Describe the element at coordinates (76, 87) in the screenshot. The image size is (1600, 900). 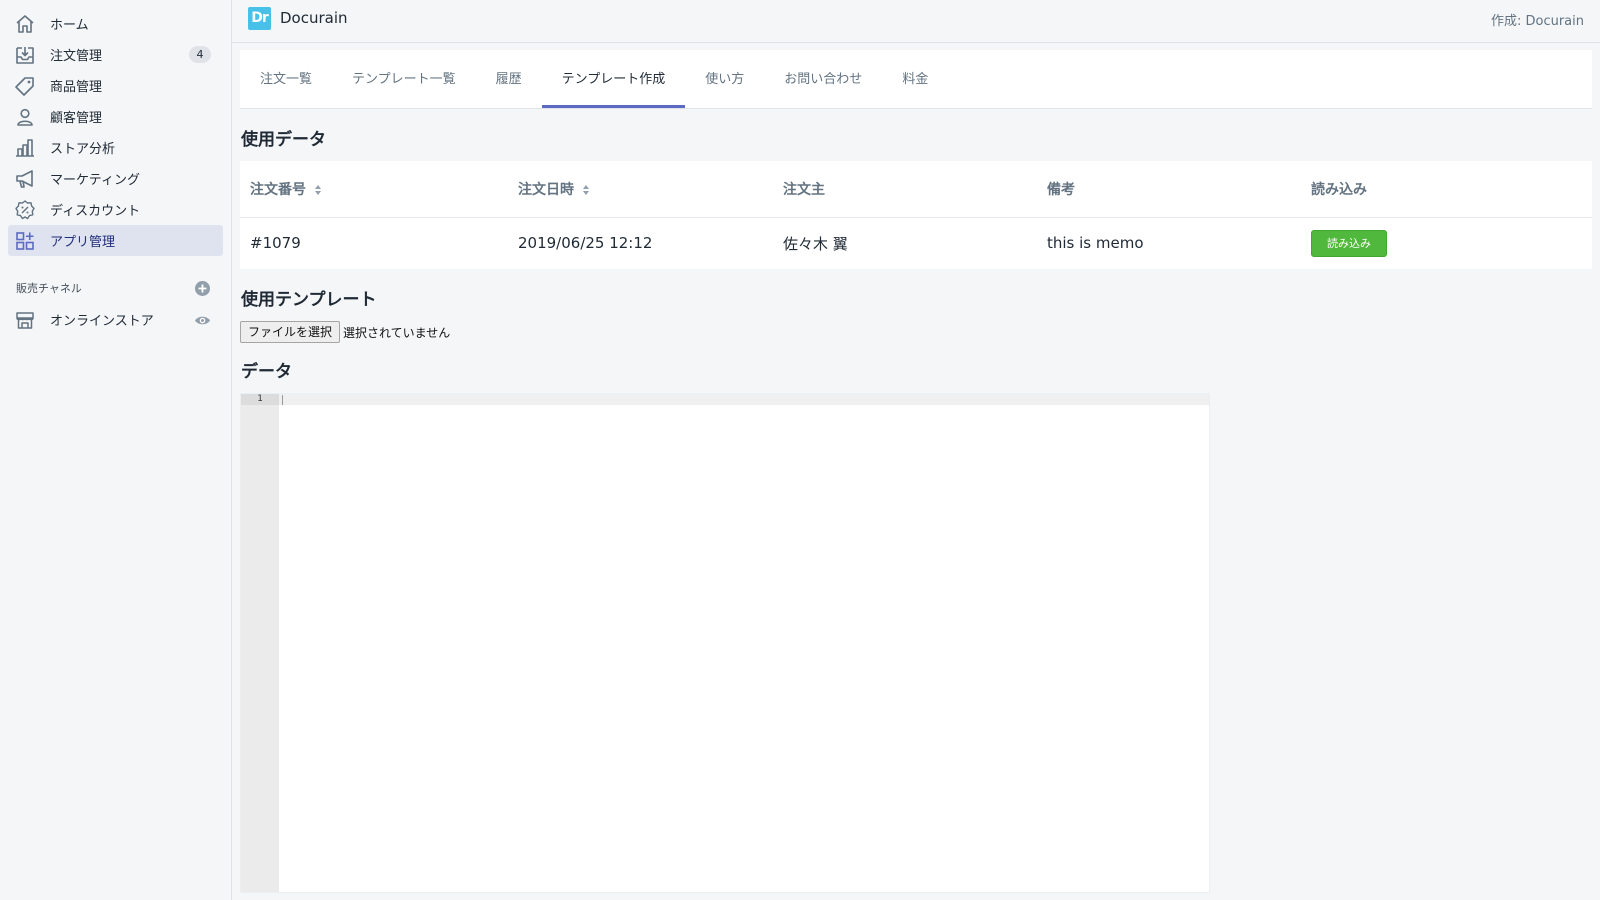
I see `sidebar-item-label: 商品管理` at that location.